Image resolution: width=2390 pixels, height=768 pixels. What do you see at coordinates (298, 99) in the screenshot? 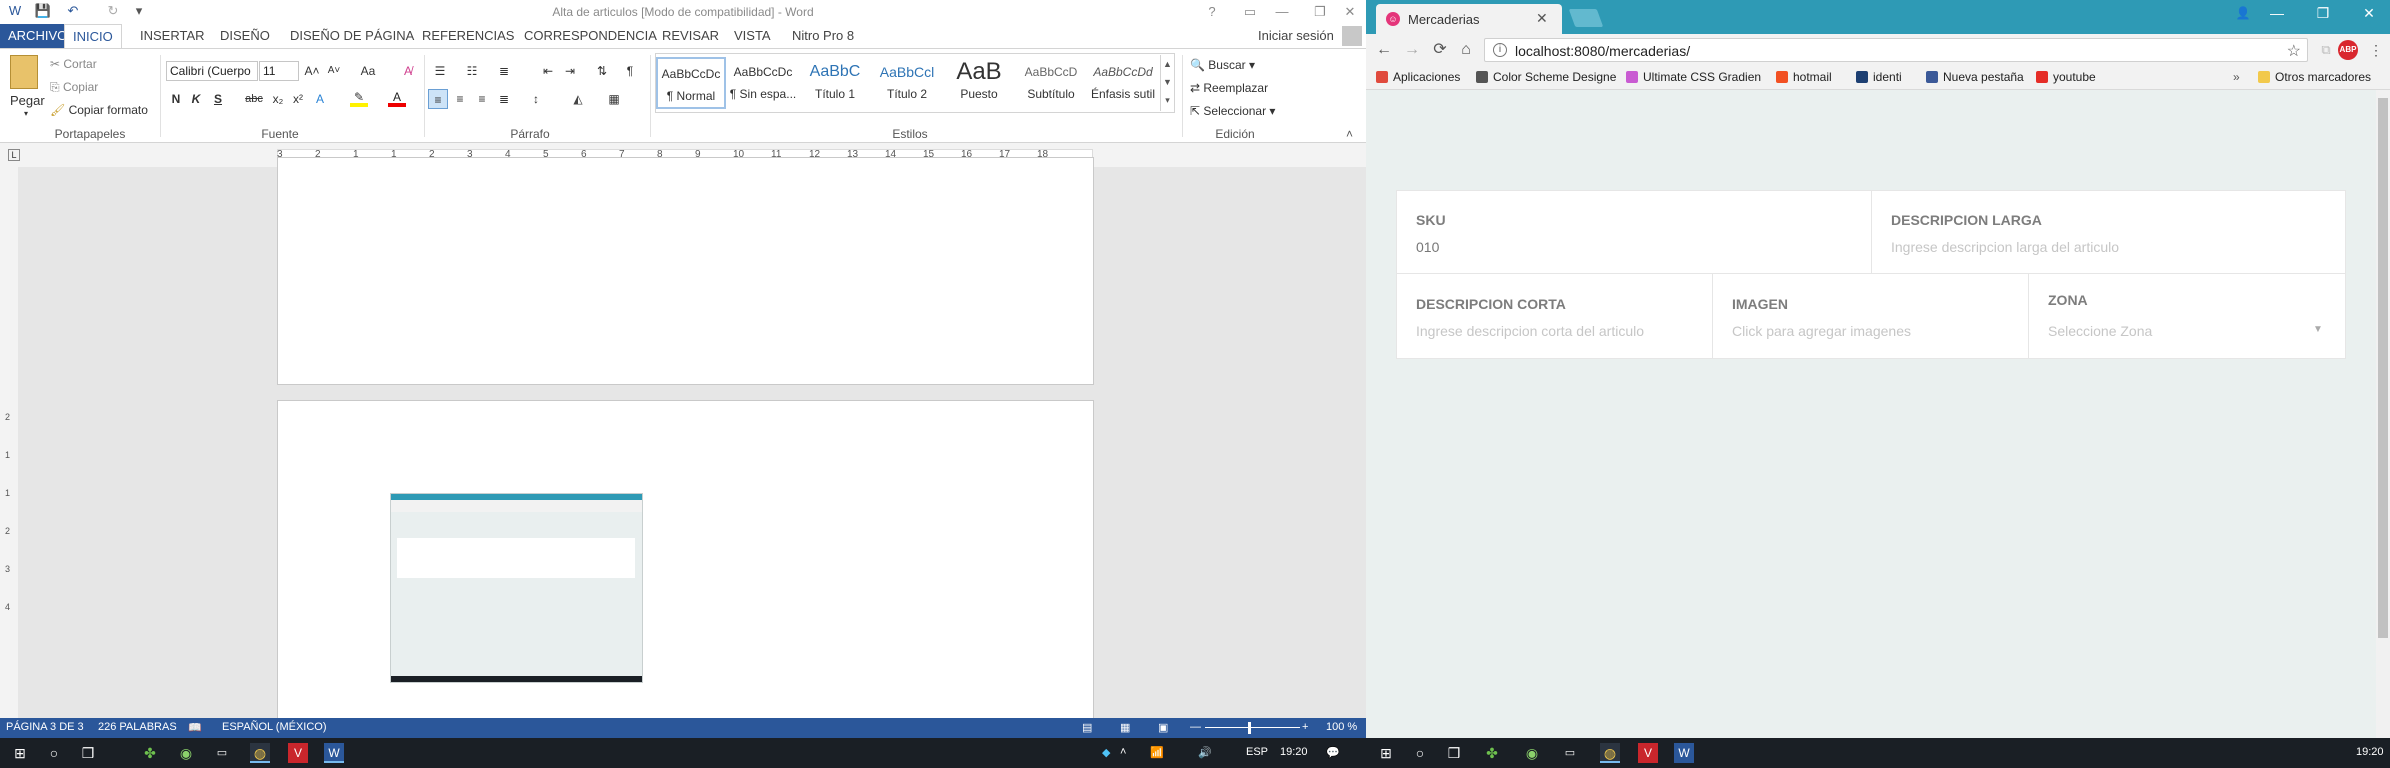
I see `superscript-button: x²` at bounding box center [298, 99].